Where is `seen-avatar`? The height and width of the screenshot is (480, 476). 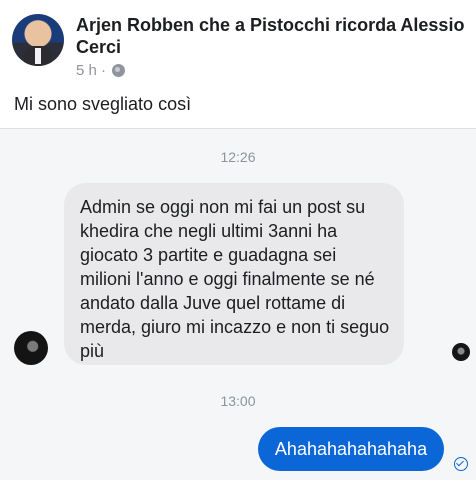
seen-avatar is located at coordinates (461, 352).